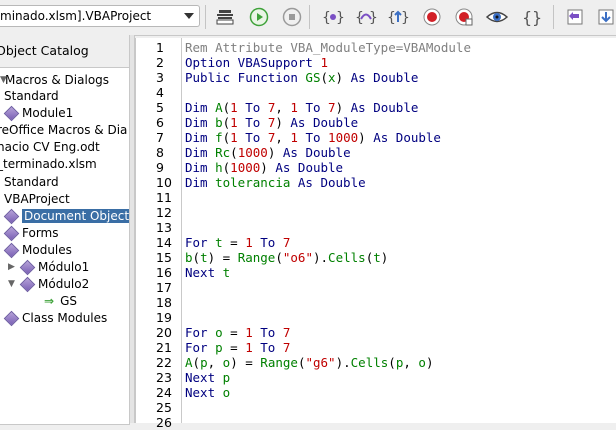  I want to click on code-line: Public Function GS(x) As Double, so click(301, 77).